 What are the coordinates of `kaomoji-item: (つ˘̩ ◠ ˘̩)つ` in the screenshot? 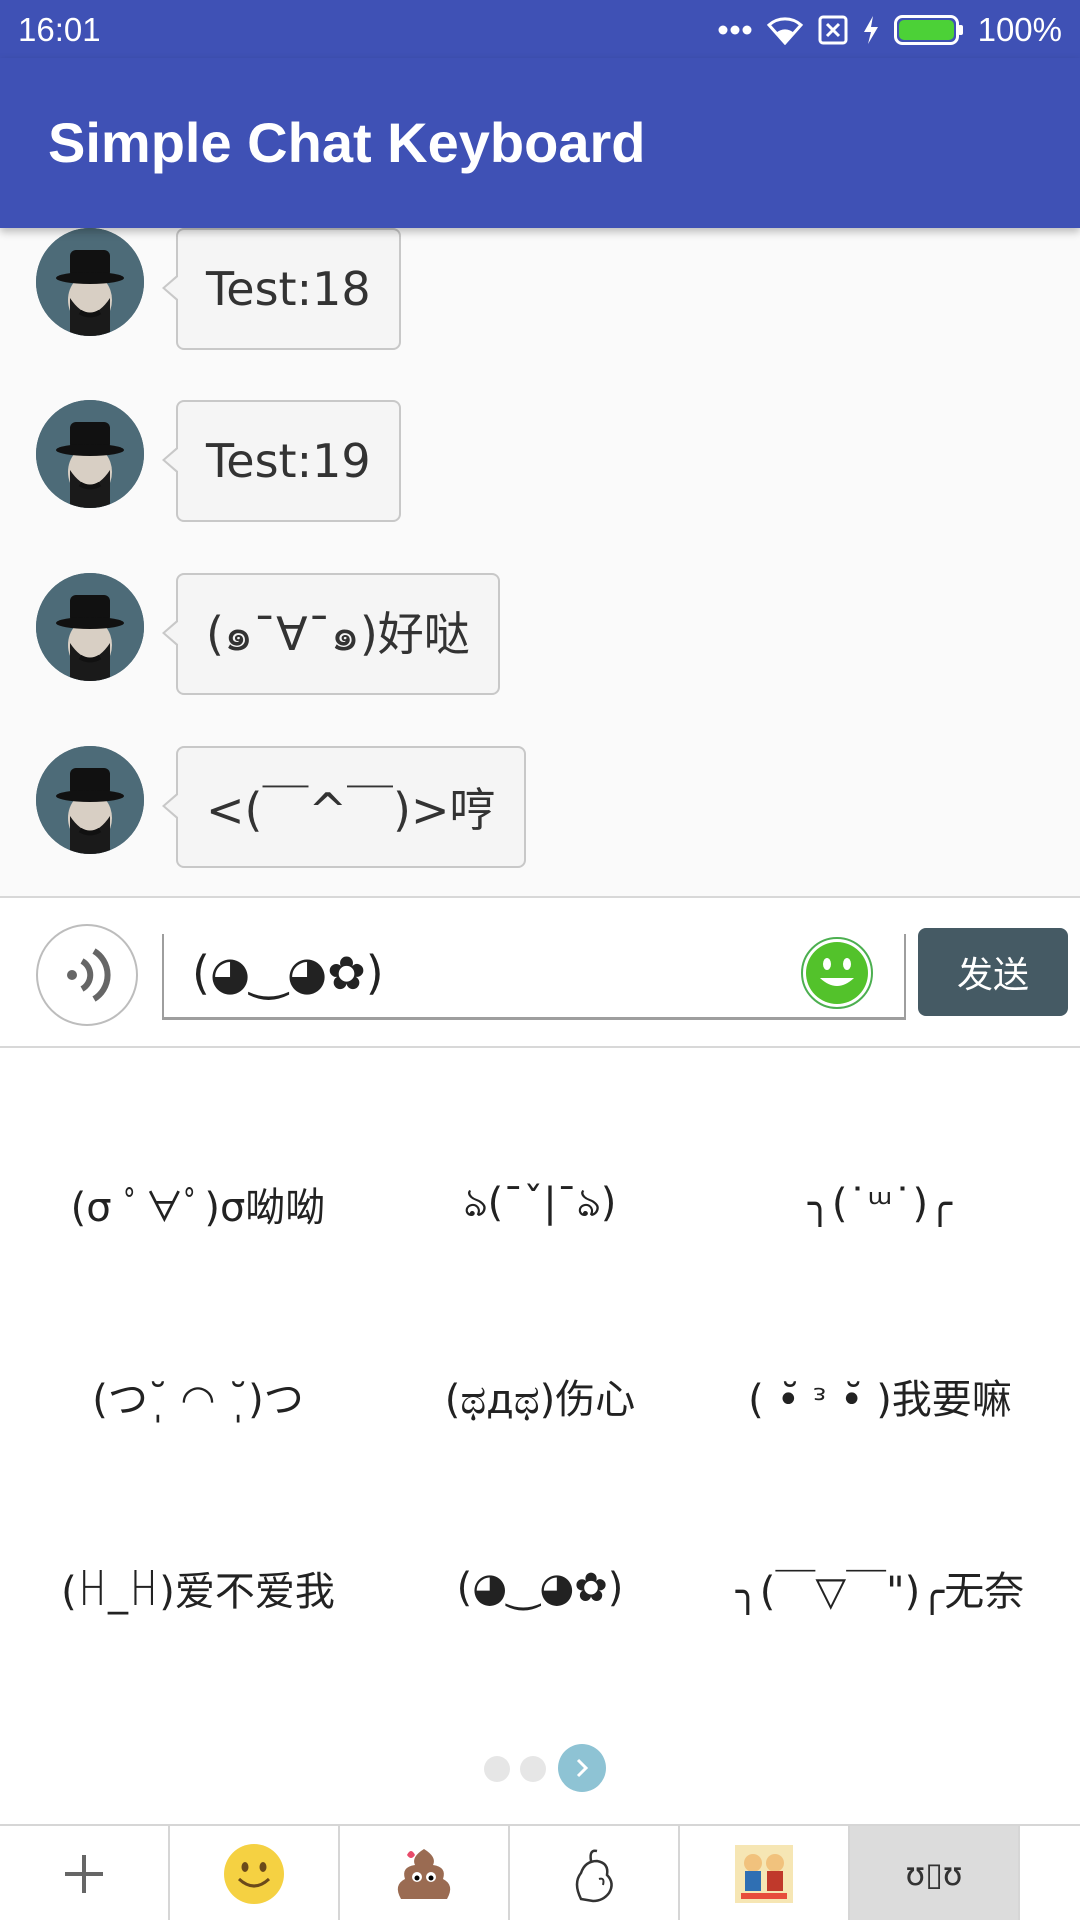 It's located at (198, 1396).